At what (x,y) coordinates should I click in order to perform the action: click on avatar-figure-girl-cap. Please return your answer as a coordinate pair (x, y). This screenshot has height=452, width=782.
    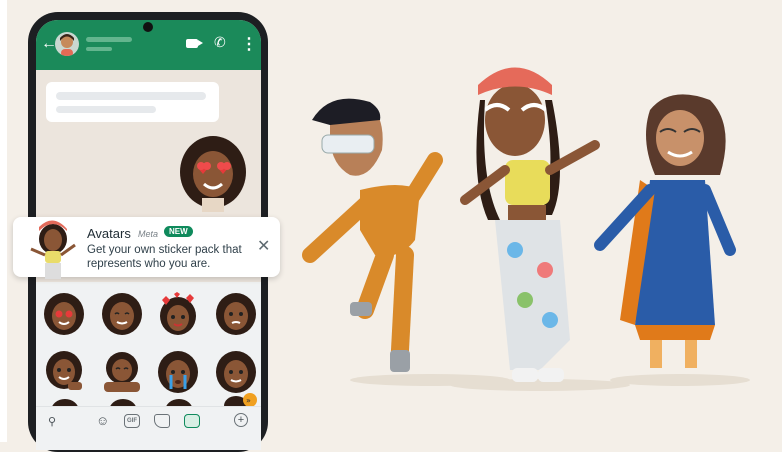
    Looking at the image, I should click on (530, 224).